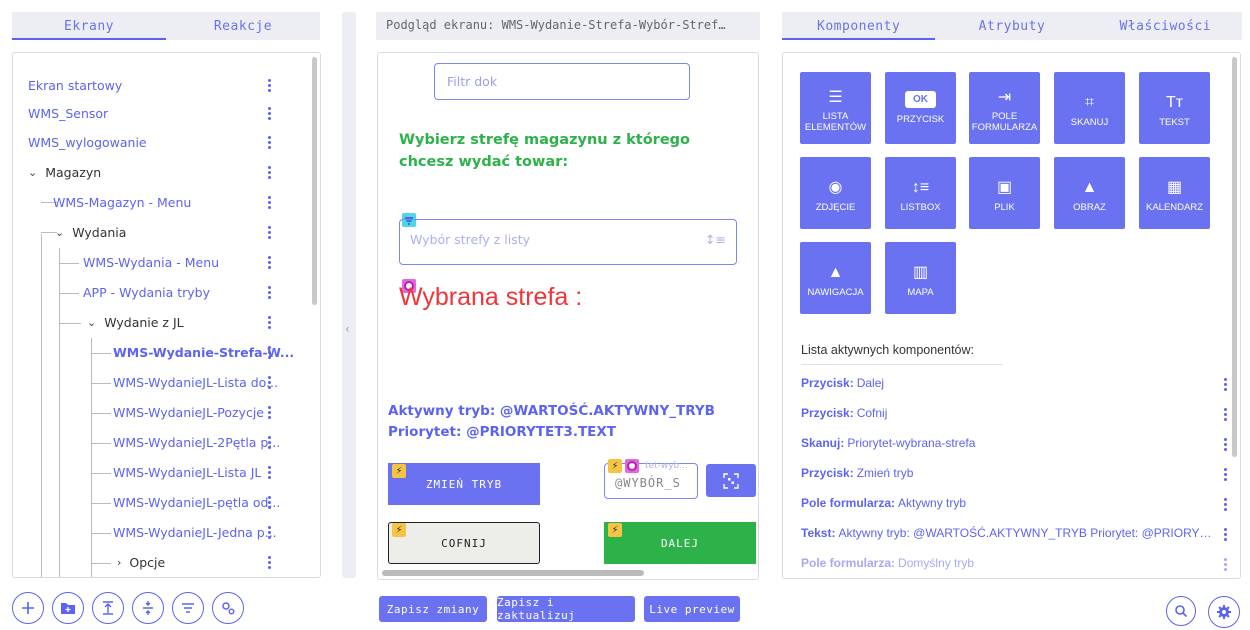 This screenshot has width=1250, height=630. Describe the element at coordinates (1004, 108) in the screenshot. I see `component-form-field: ⇥ POLE FORMULARZA` at that location.